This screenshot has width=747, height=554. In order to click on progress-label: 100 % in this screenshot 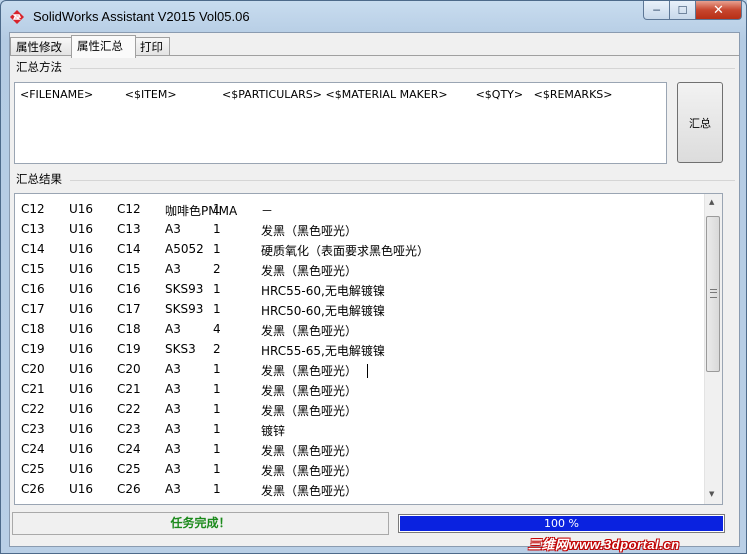, I will do `click(561, 523)`.